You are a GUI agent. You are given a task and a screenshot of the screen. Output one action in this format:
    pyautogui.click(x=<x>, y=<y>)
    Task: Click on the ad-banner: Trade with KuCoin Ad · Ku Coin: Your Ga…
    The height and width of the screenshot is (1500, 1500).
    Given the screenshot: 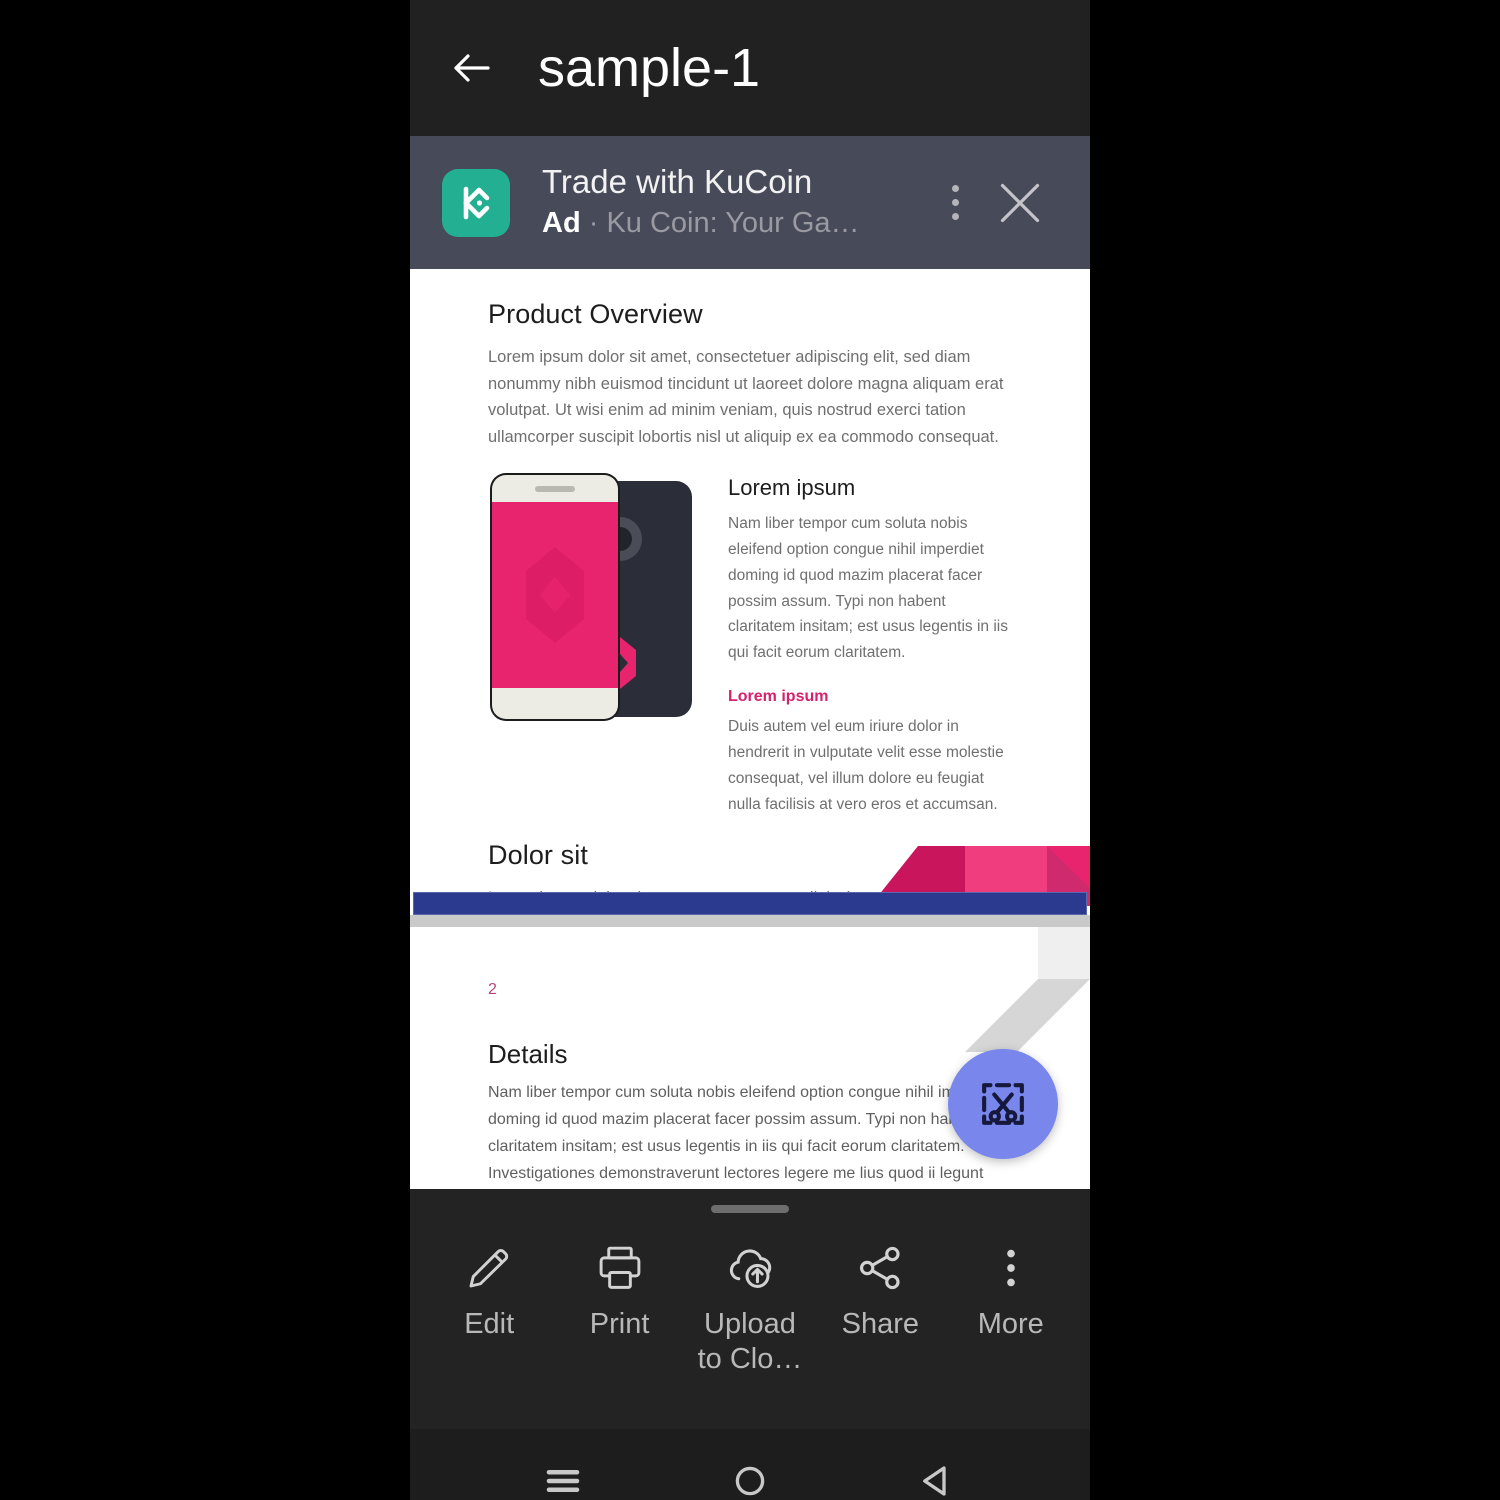 What is the action you would take?
    pyautogui.click(x=750, y=202)
    